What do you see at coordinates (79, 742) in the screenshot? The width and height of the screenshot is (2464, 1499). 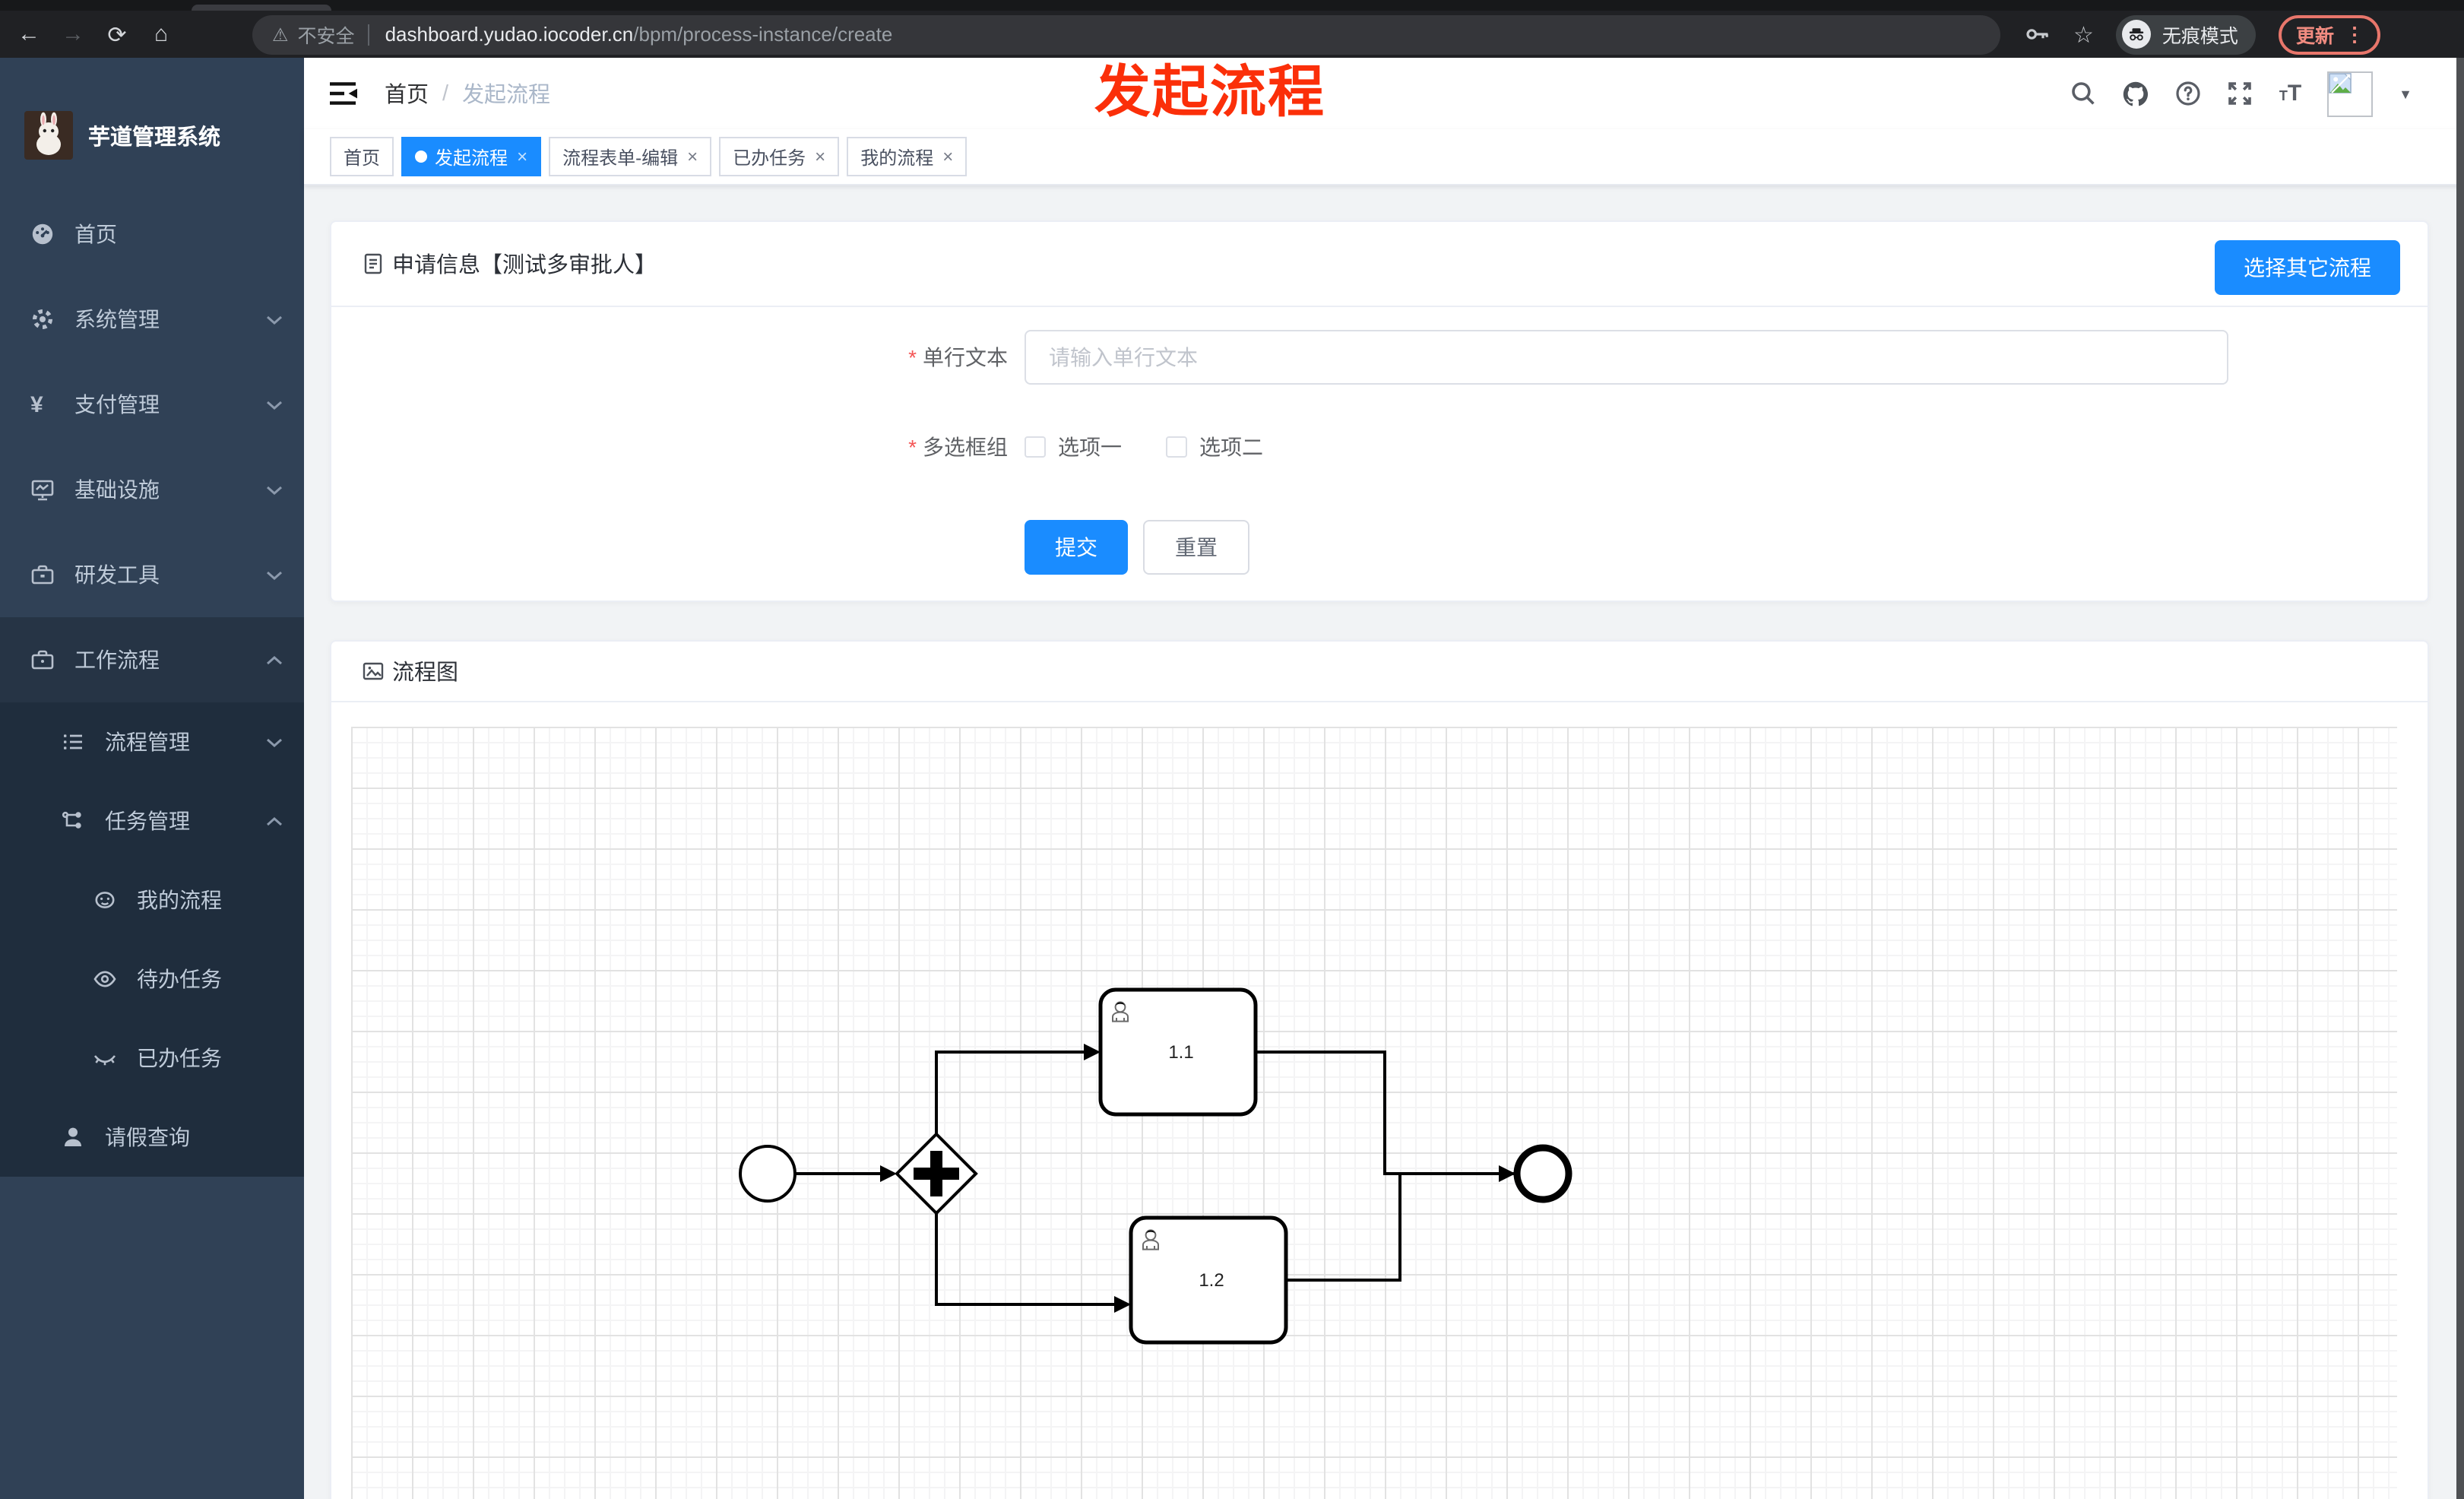 I see `list-icon` at bounding box center [79, 742].